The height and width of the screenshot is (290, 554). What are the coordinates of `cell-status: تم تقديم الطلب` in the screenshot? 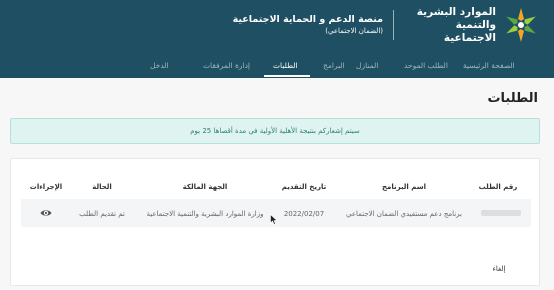 It's located at (102, 214).